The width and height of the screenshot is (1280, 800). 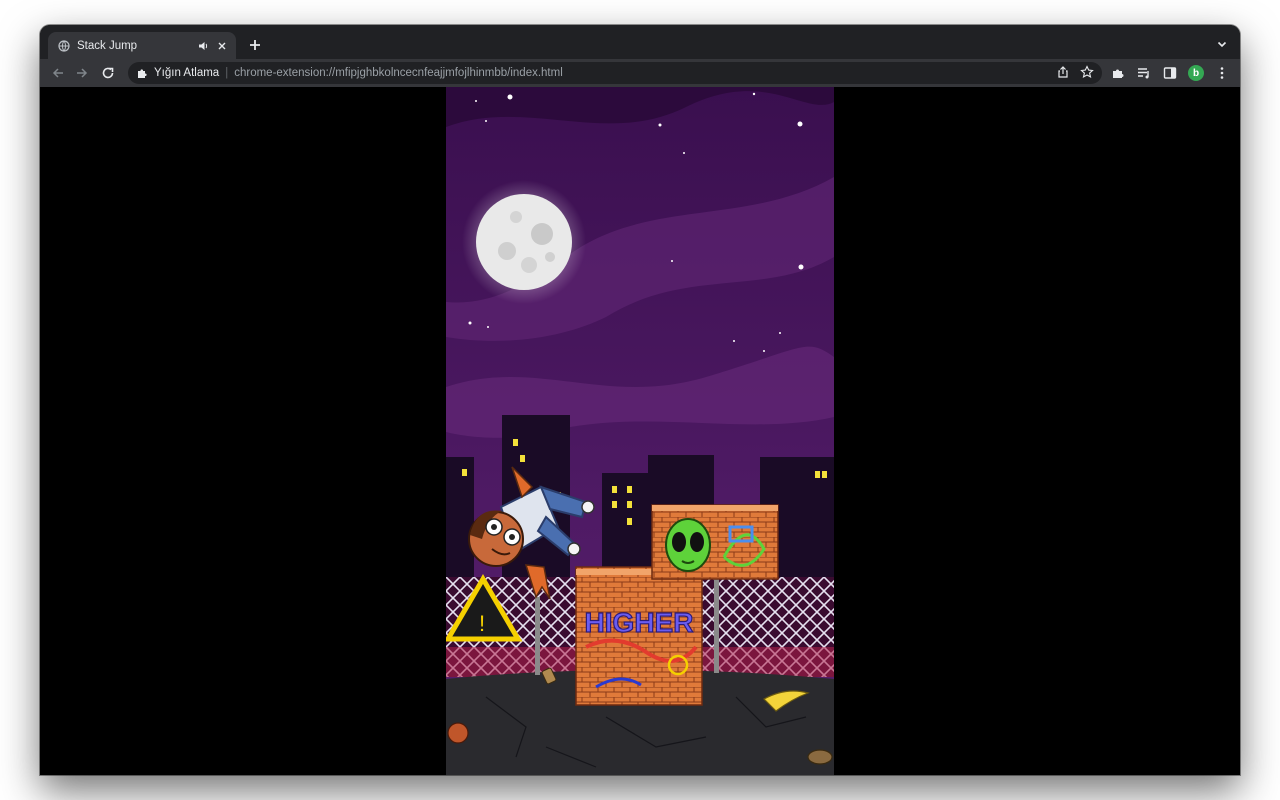 I want to click on fence-post, so click(x=716, y=625).